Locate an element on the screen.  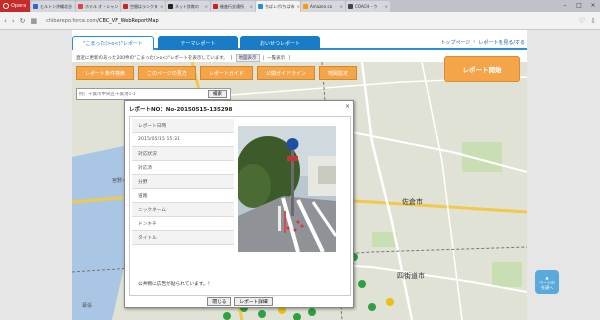
tab-komatta-report: "こまった(>o<)"レポート is located at coordinates (113, 43).